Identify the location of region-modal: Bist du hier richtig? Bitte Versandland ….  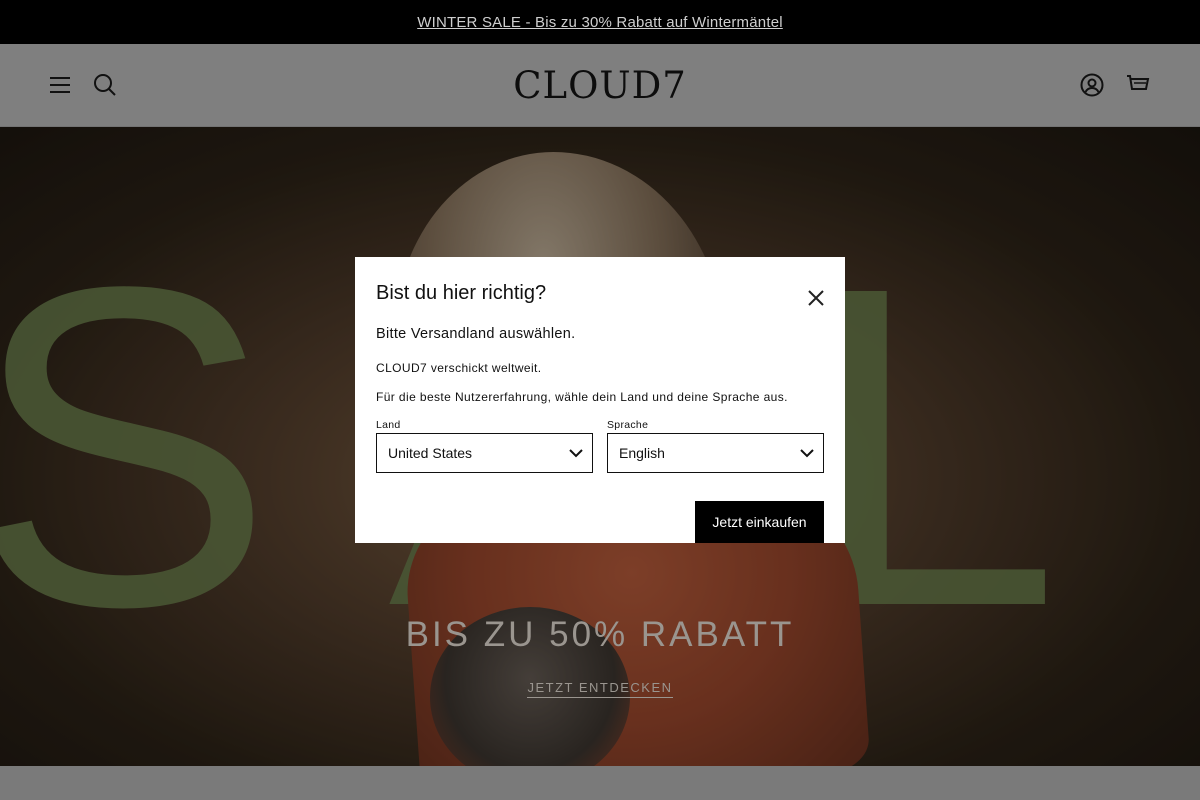
(600, 400).